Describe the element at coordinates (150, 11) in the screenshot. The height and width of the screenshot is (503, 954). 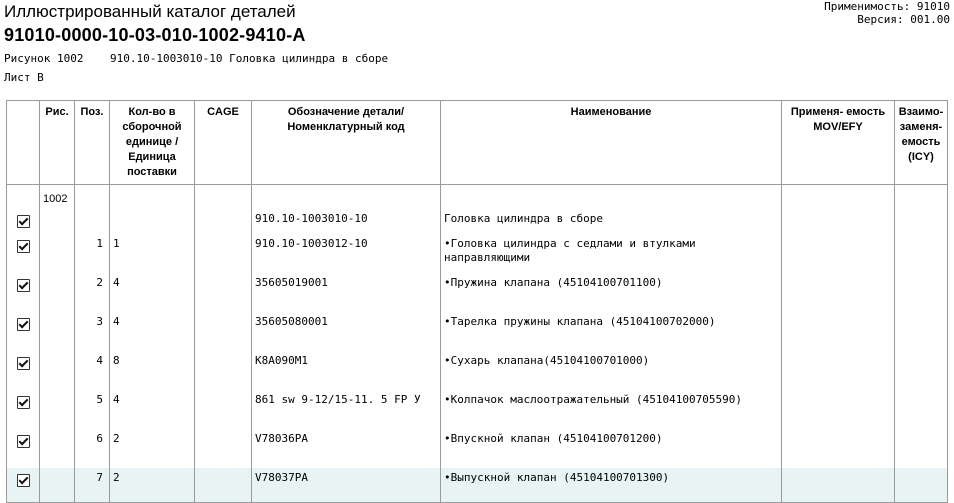
I see `catalog-title: Иллюстрированный каталог деталей` at that location.